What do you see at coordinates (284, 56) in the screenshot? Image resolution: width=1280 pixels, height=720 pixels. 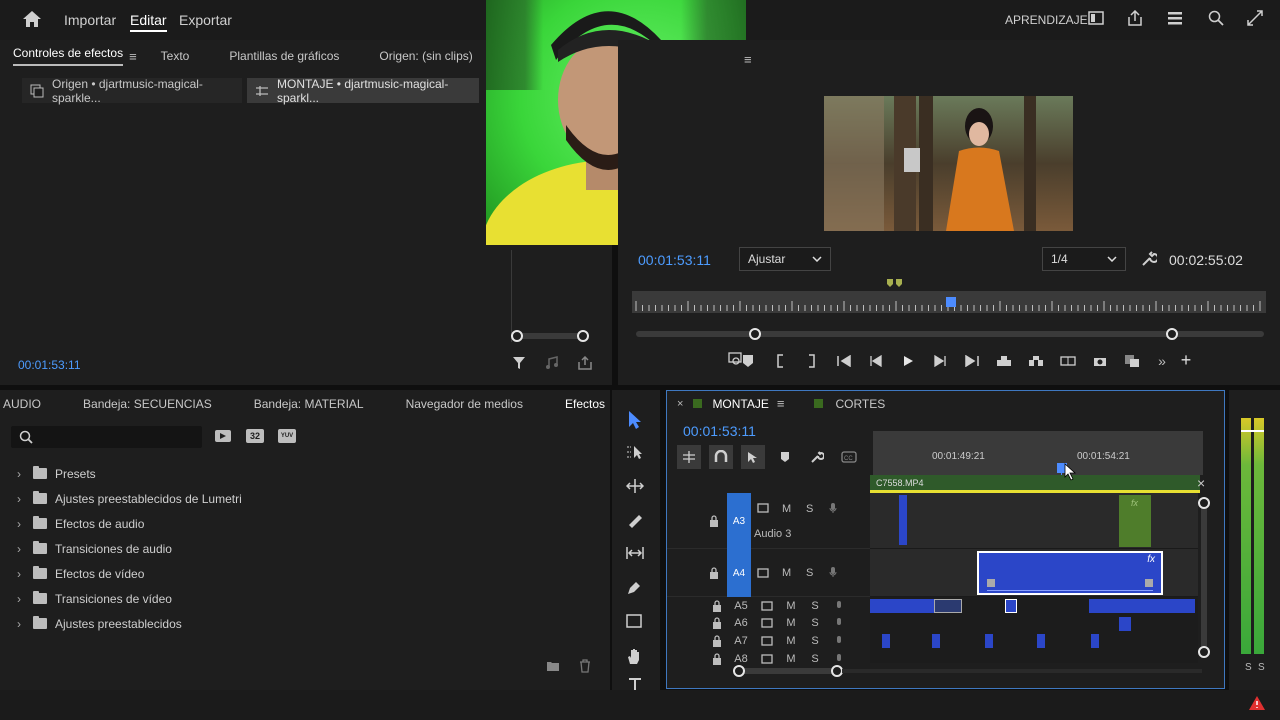 I see `tab-plantillas: Plantillas de gráficos` at bounding box center [284, 56].